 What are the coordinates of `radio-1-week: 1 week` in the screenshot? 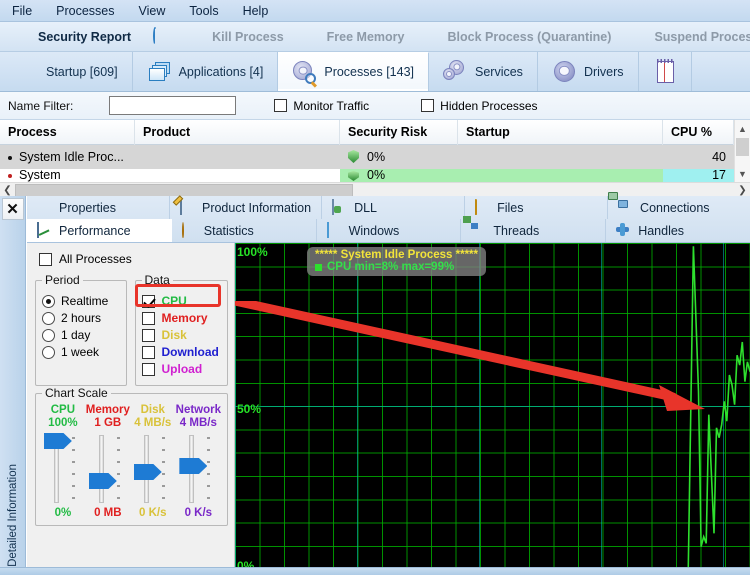 It's located at (81, 352).